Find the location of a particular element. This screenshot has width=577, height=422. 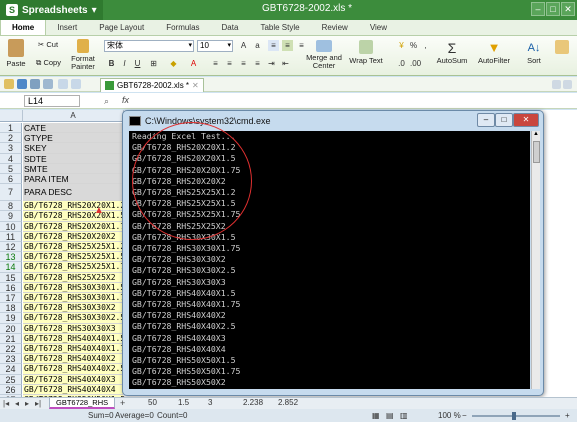

sort-button: A↓ Sort is located at coordinates (534, 52).